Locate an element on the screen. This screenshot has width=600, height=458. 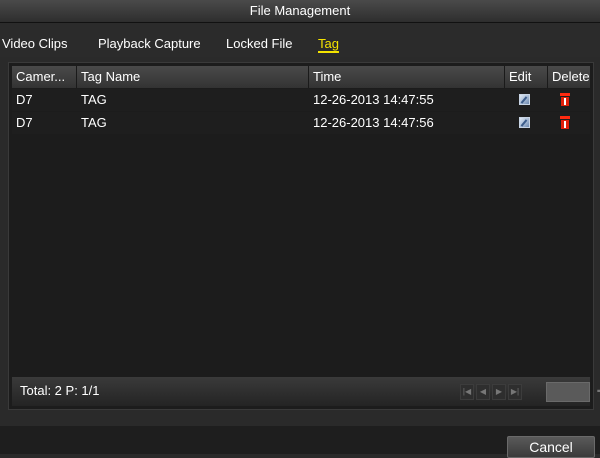
column-header-time: Time is located at coordinates (407, 77).